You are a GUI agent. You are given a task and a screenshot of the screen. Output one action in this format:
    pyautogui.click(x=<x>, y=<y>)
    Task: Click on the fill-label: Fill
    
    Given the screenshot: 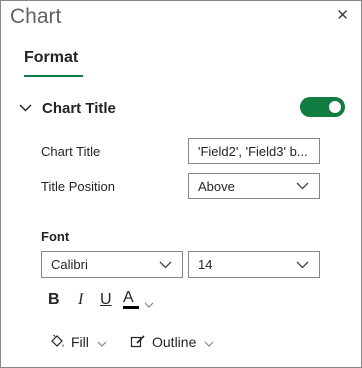 What is the action you would take?
    pyautogui.click(x=80, y=342)
    